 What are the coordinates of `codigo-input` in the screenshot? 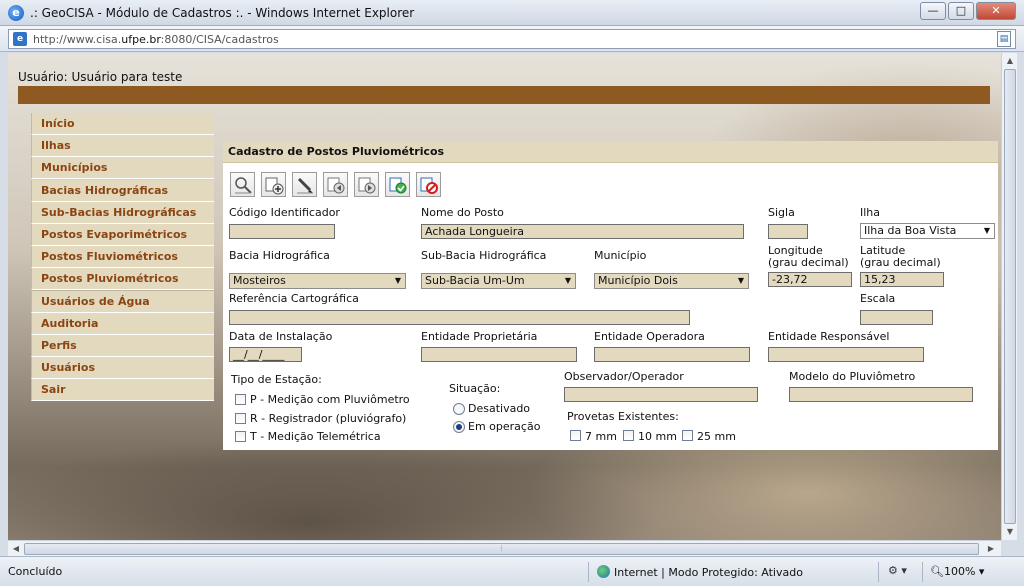 It's located at (282, 231).